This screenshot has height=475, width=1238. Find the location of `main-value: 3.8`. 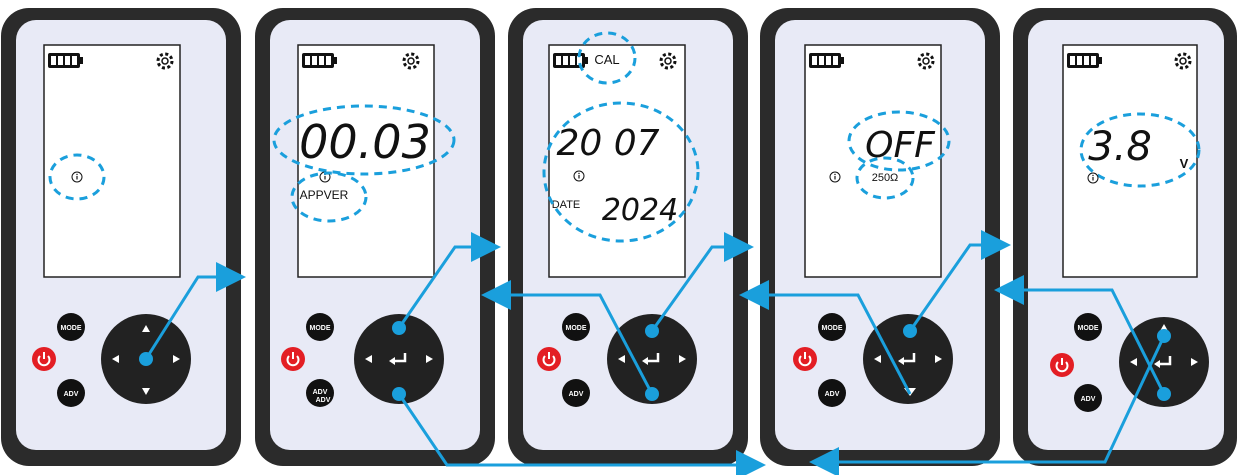

main-value: 3.8 is located at coordinates (1120, 147).